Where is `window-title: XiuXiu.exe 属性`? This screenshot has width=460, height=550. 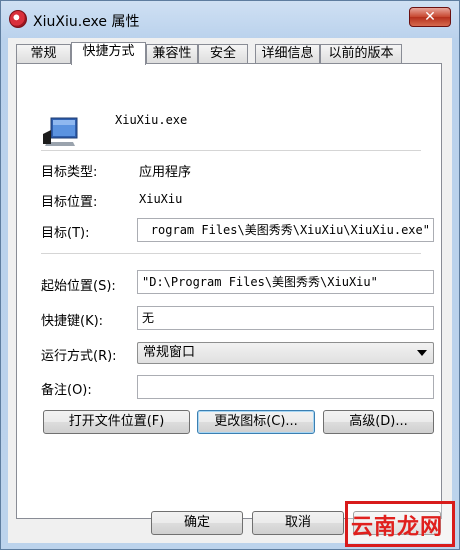
window-title: XiuXiu.exe 属性 is located at coordinates (86, 22).